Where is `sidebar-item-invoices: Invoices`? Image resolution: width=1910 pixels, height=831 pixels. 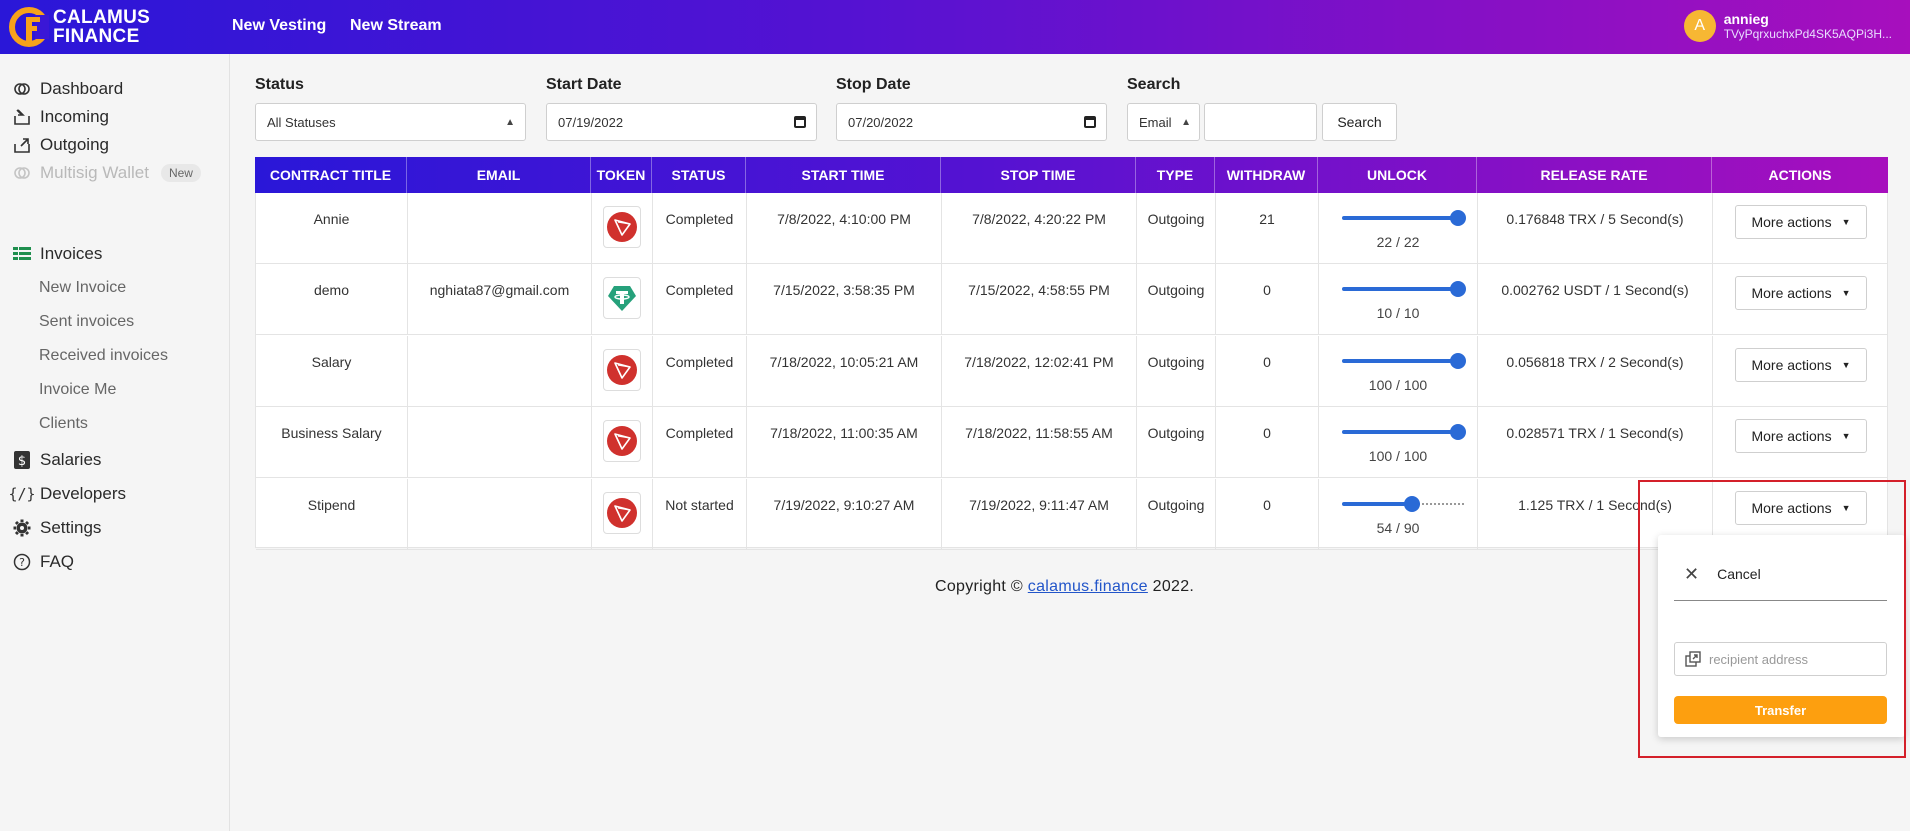 sidebar-item-invoices: Invoices is located at coordinates (56, 254).